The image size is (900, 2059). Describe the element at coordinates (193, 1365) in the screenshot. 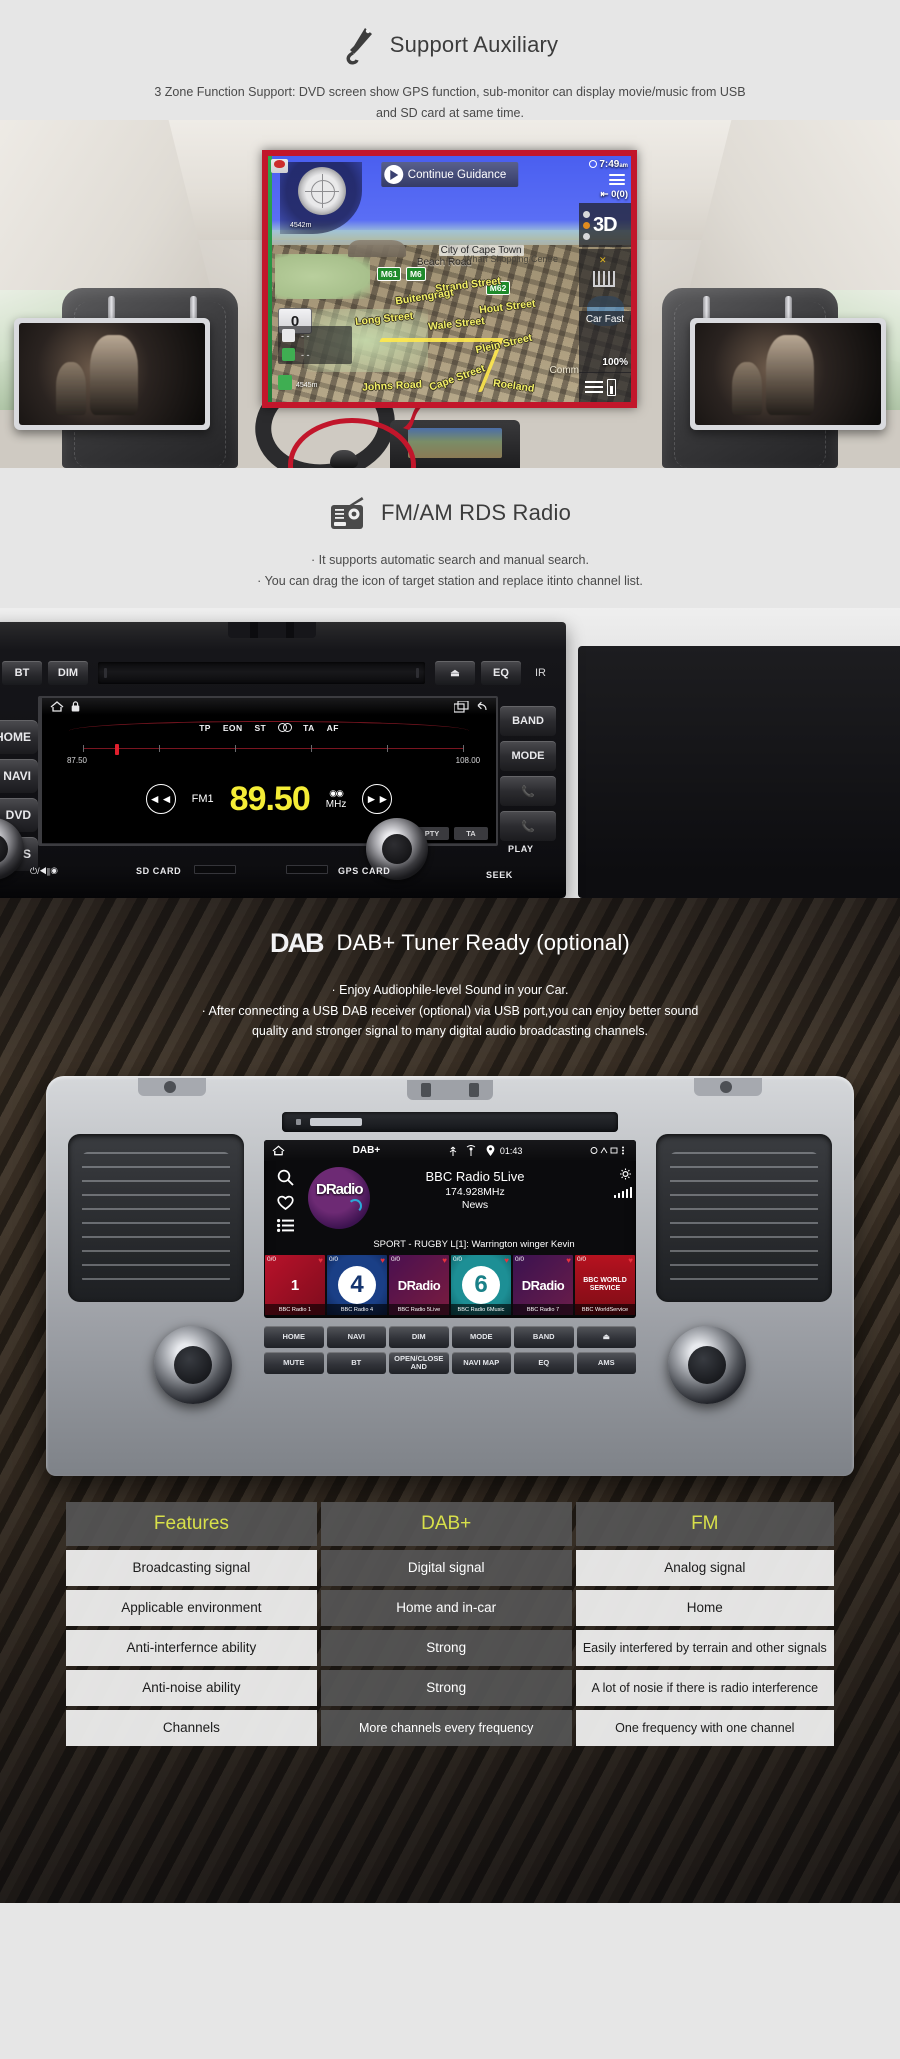

I see `volume-knob-left` at that location.